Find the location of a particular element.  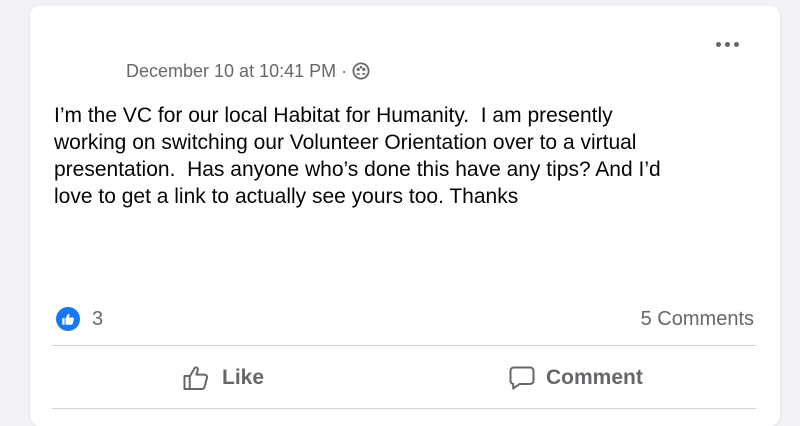

comment-button: Comment is located at coordinates (575, 378).